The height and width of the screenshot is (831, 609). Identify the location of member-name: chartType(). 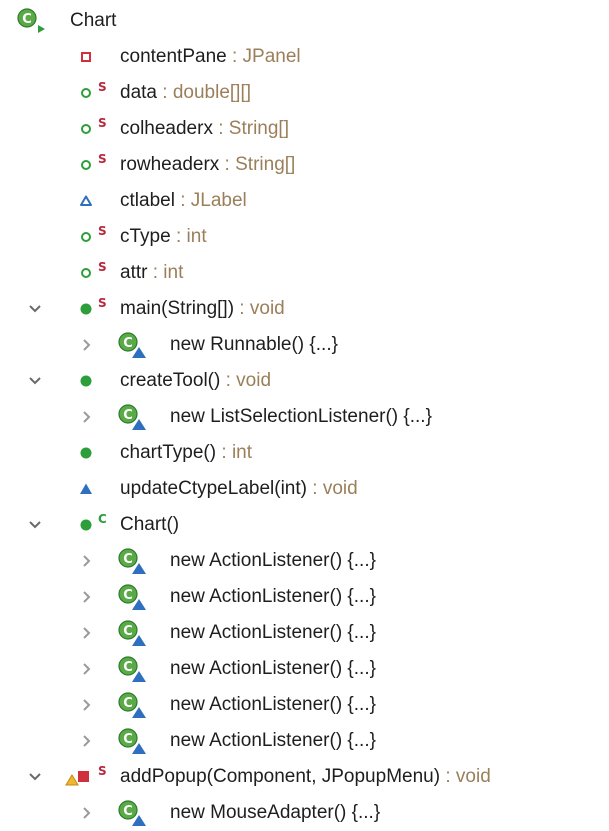
(168, 452).